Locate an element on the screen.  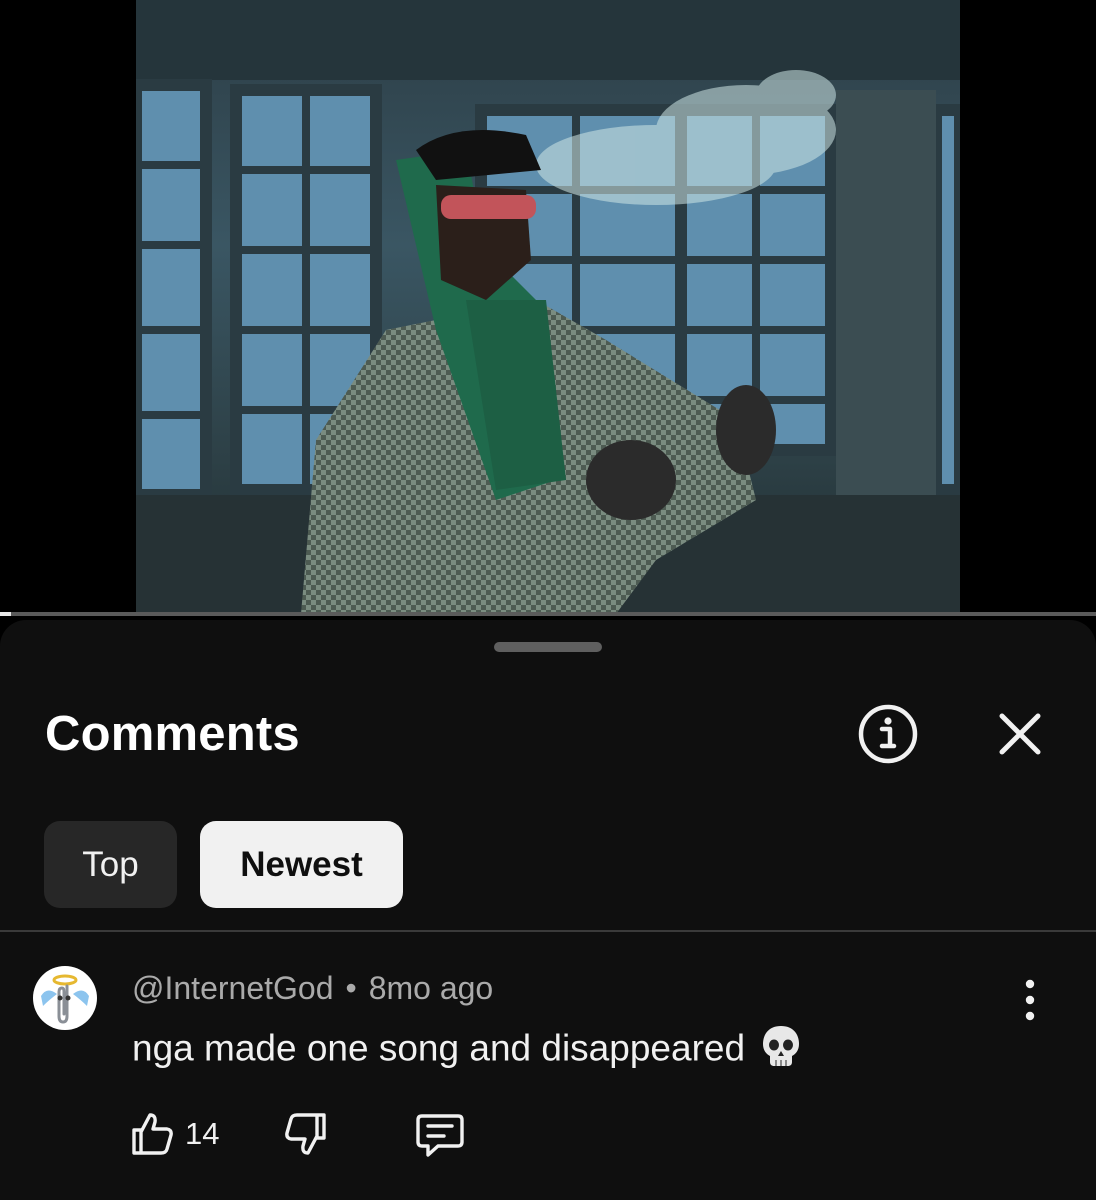
filter-chip-top: Top is located at coordinates (110, 864).